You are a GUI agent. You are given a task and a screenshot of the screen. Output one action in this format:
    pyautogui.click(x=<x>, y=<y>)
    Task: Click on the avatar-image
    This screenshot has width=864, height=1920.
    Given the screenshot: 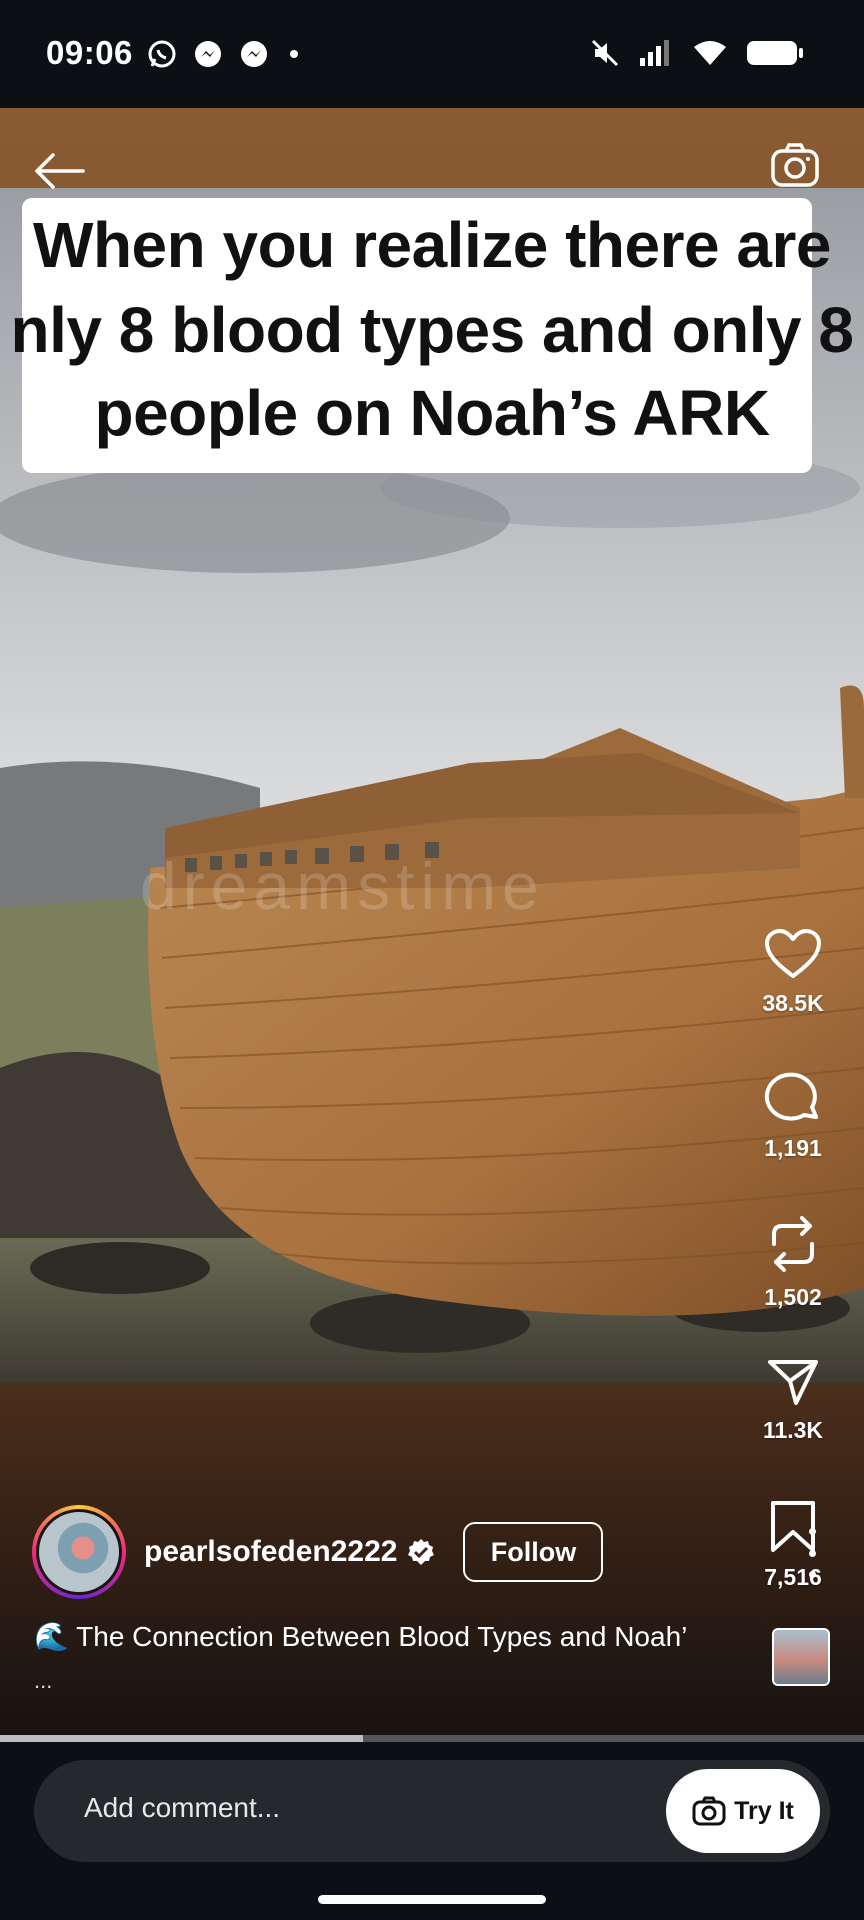 What is the action you would take?
    pyautogui.click(x=79, y=1552)
    